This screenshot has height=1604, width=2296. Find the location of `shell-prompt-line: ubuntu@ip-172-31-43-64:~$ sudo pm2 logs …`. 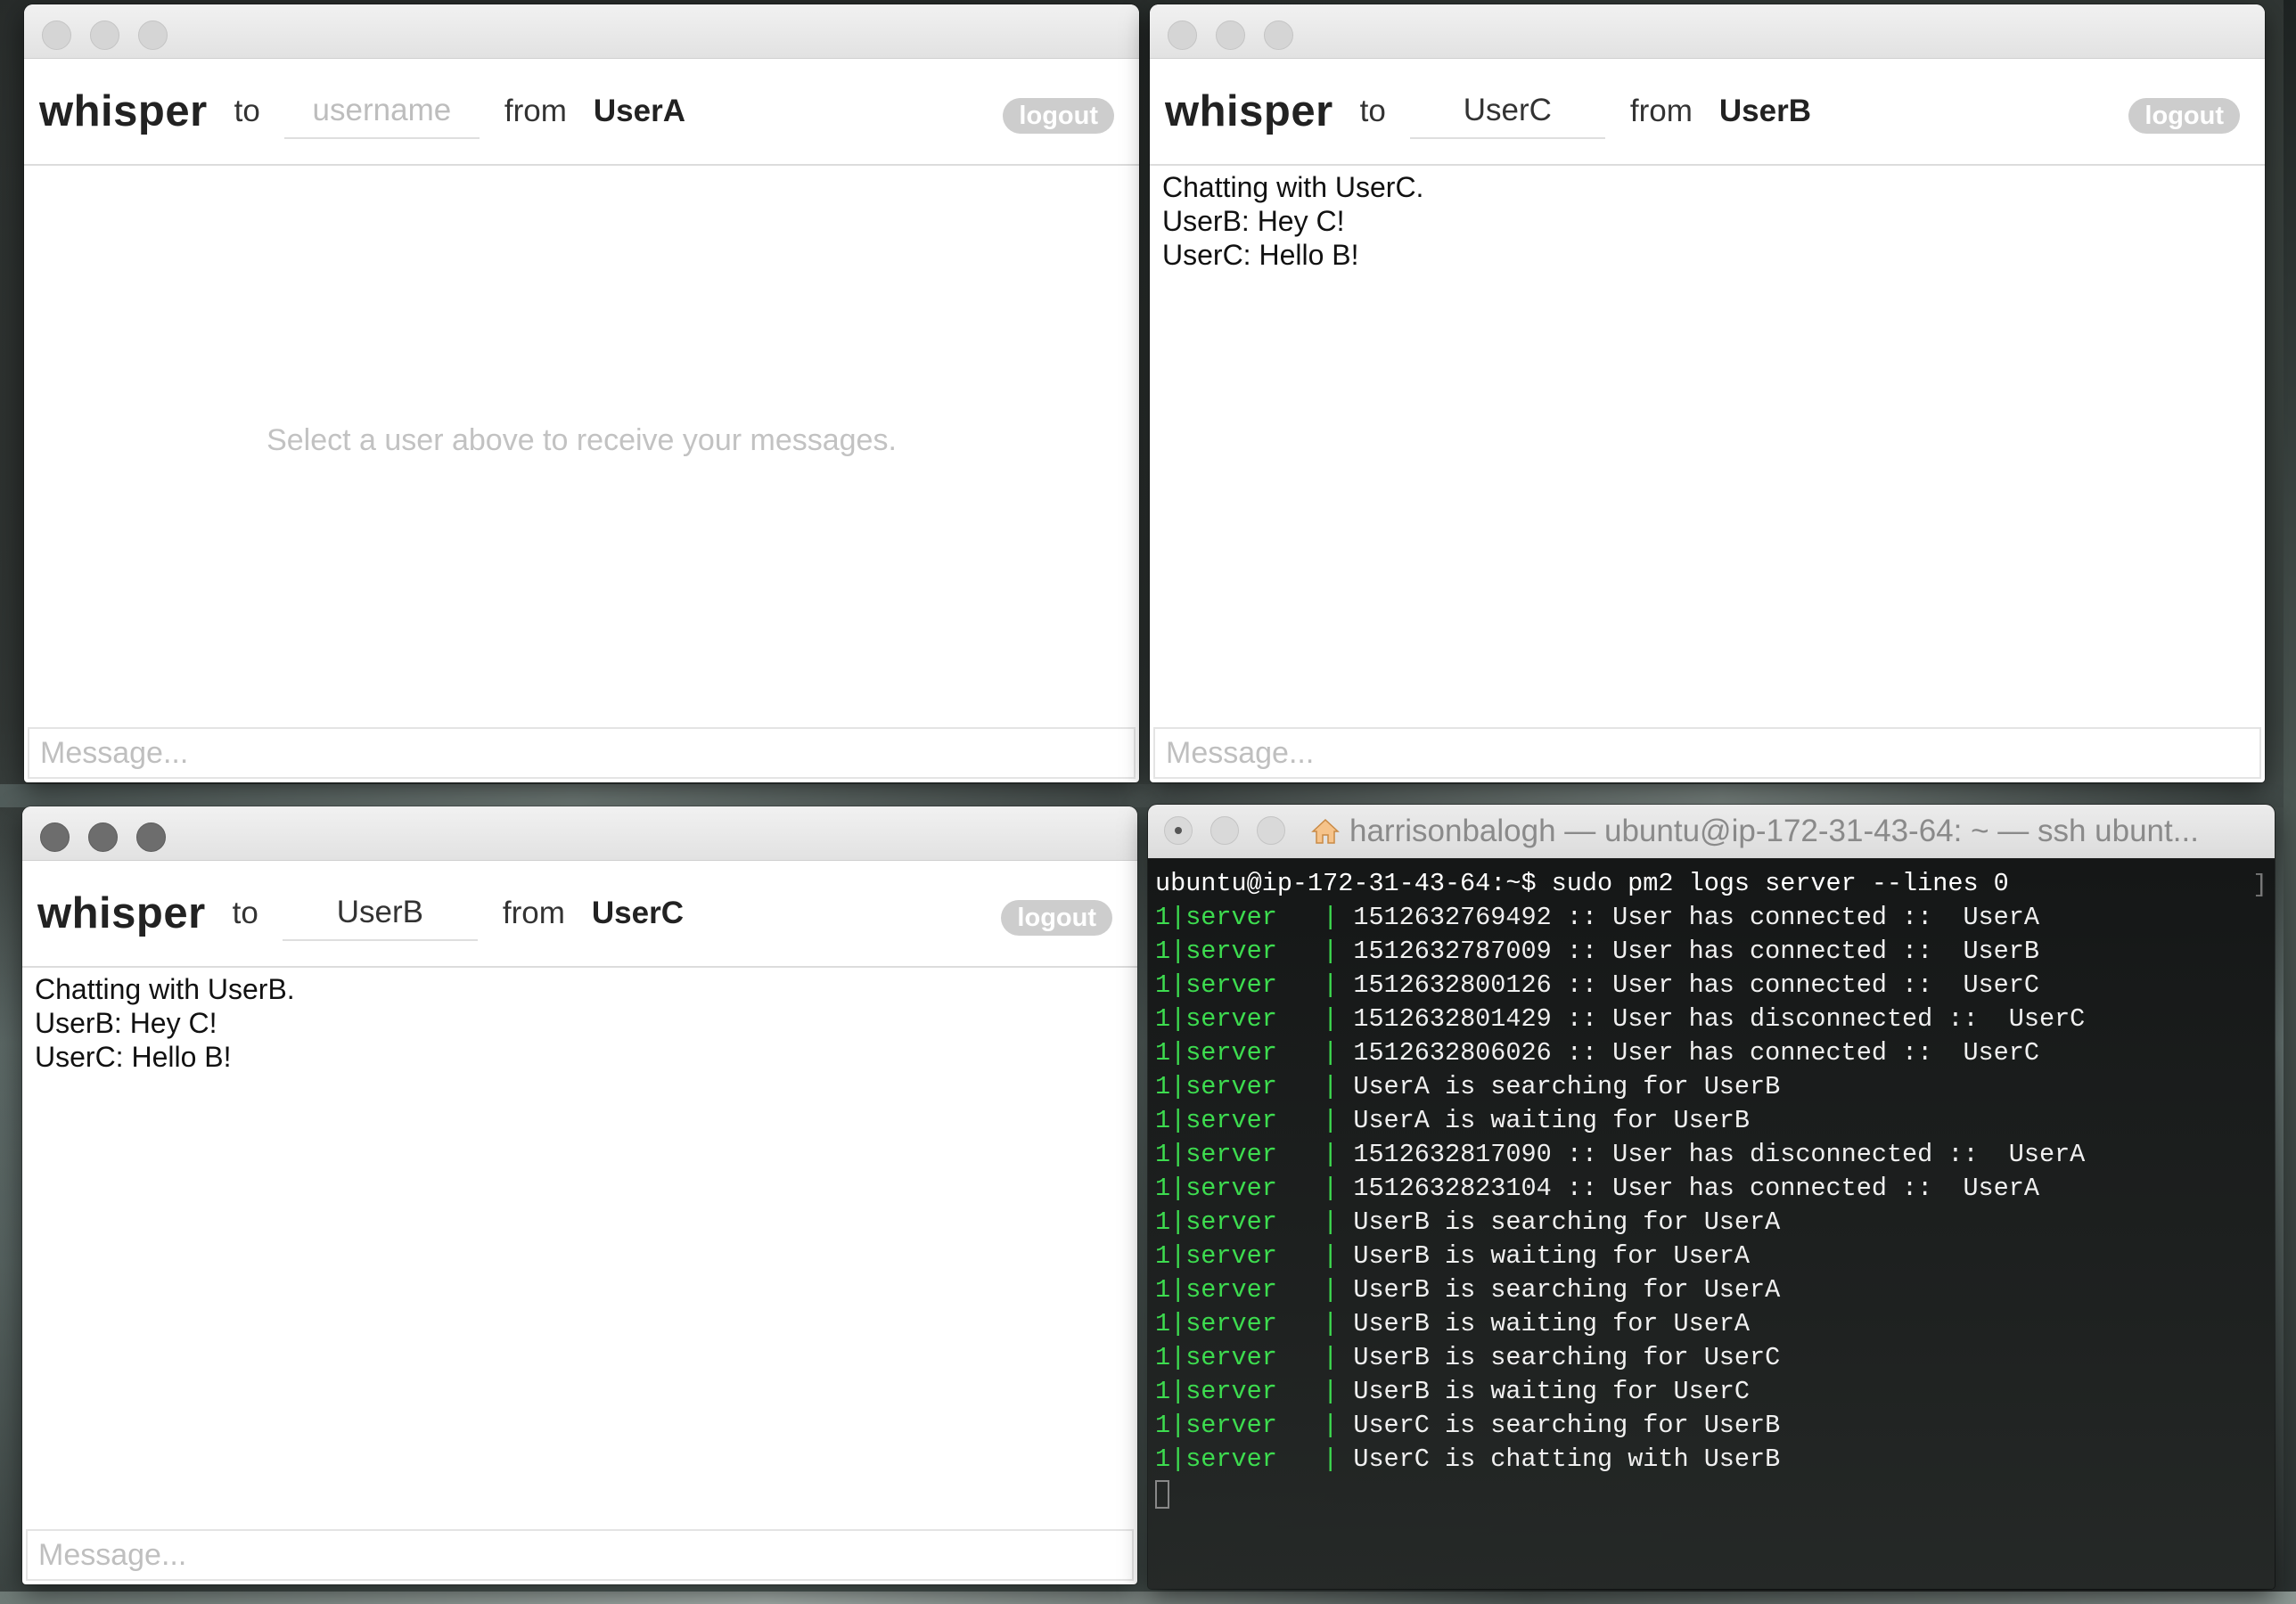

shell-prompt-line: ubuntu@ip-172-31-43-64:~$ sudo pm2 logs … is located at coordinates (1582, 883).